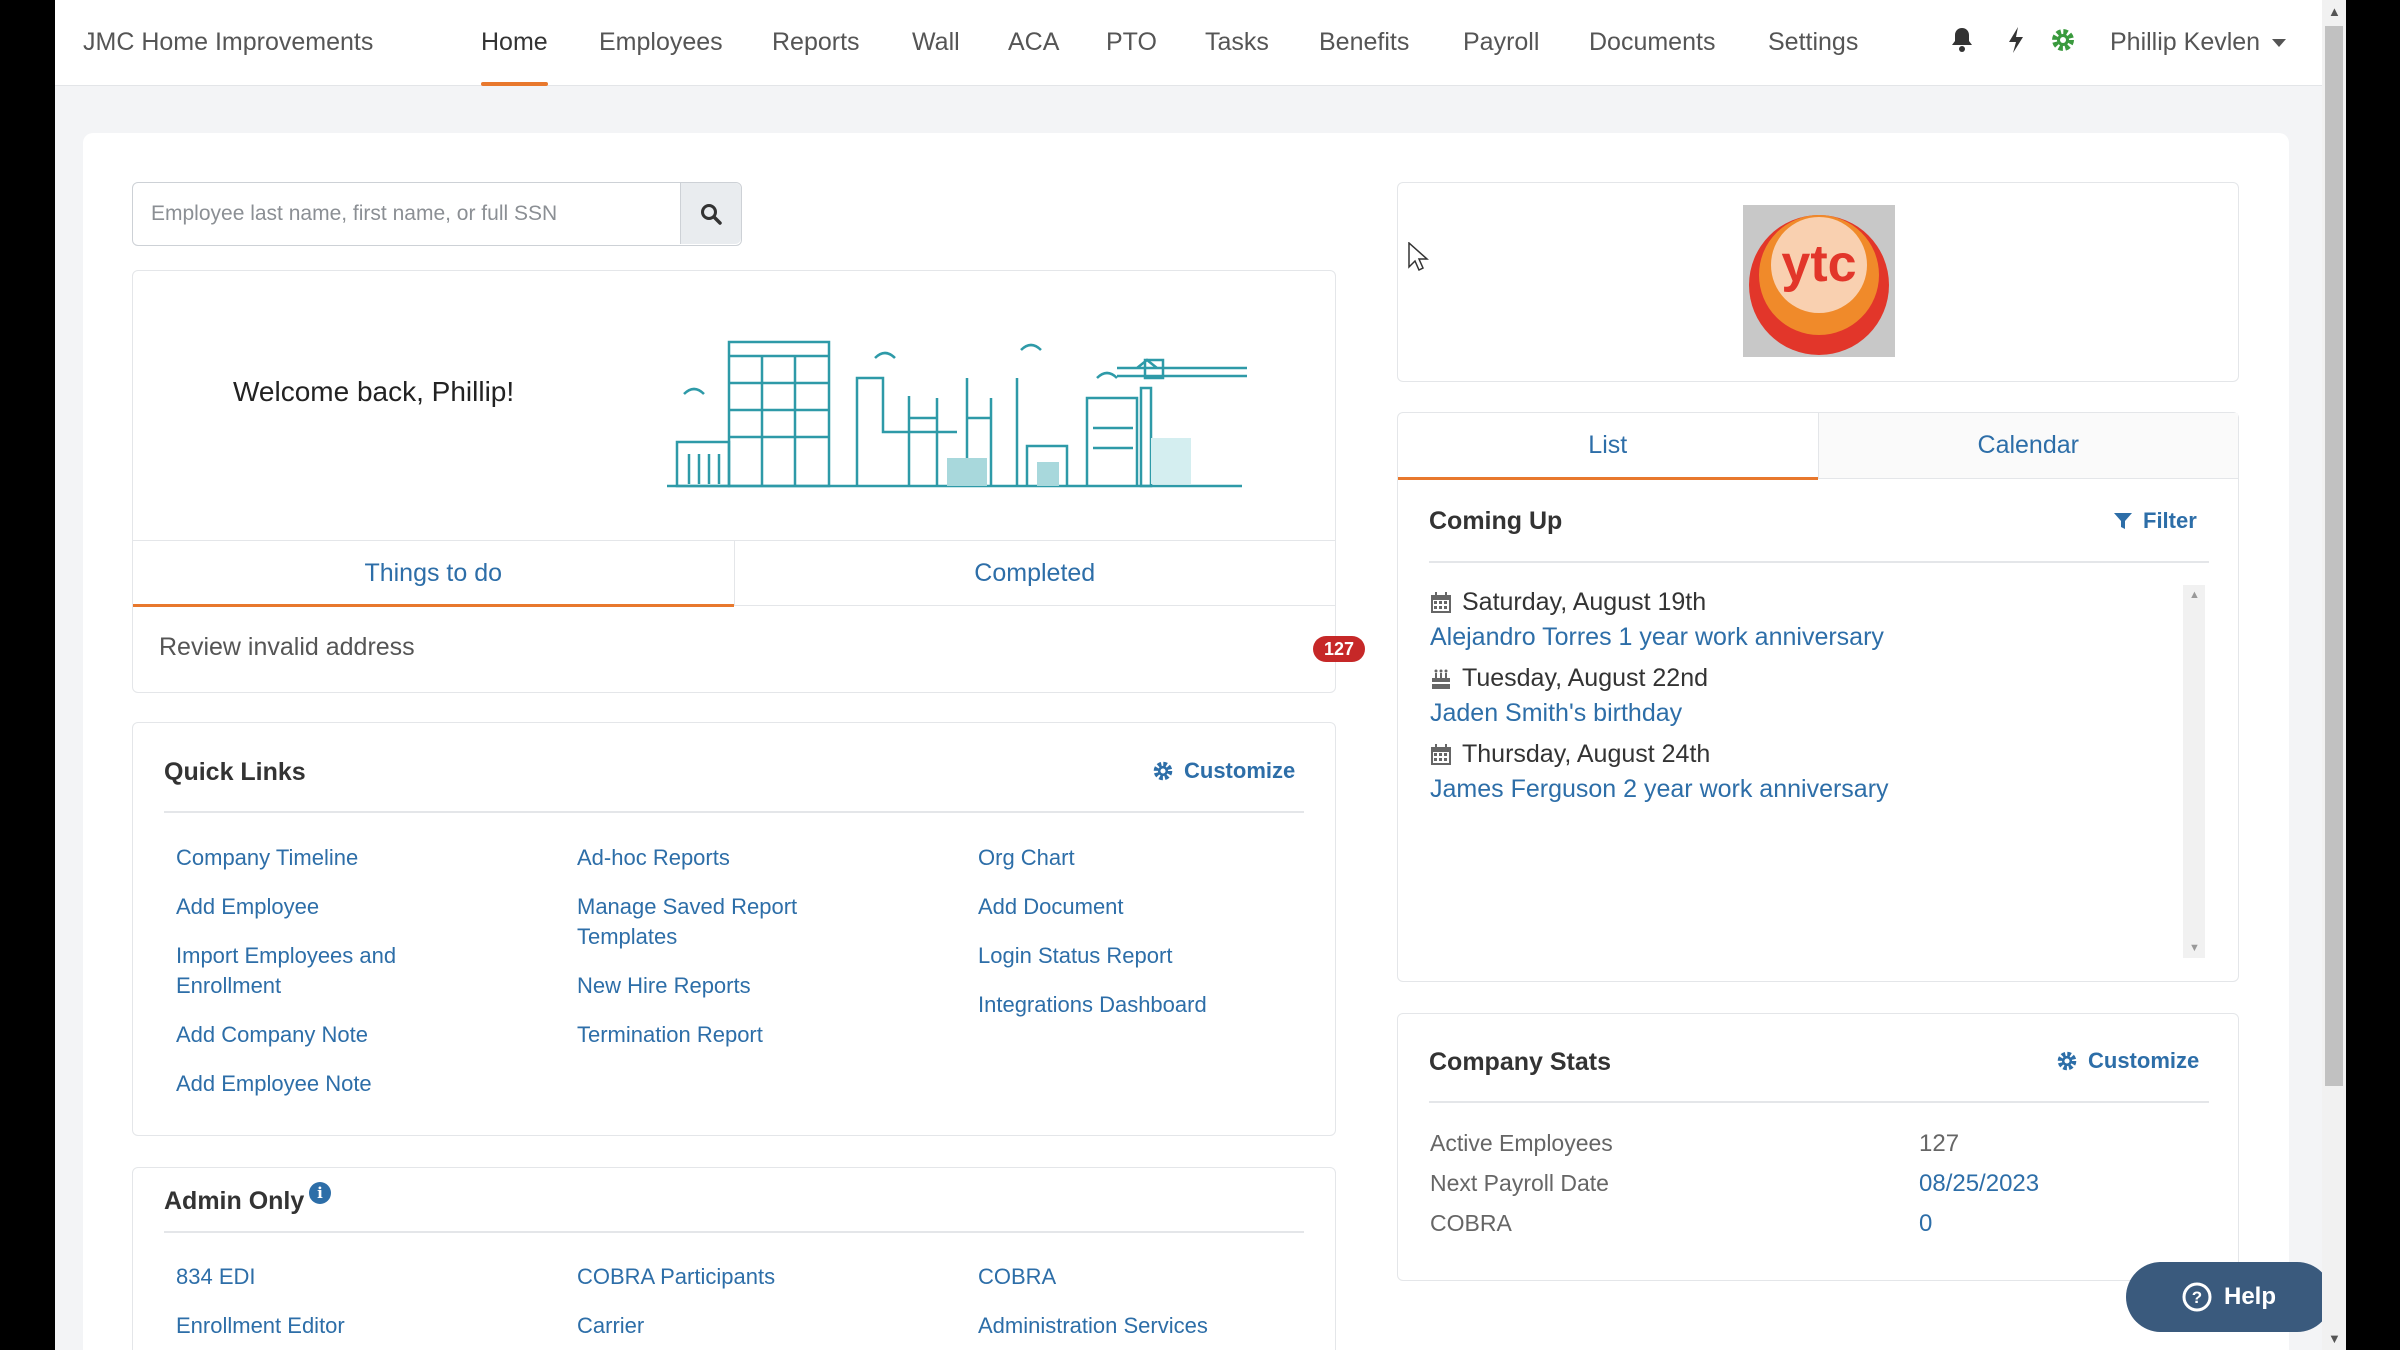 The width and height of the screenshot is (2400, 1350). I want to click on user-name: Phillip Kevlen, so click(2185, 42).